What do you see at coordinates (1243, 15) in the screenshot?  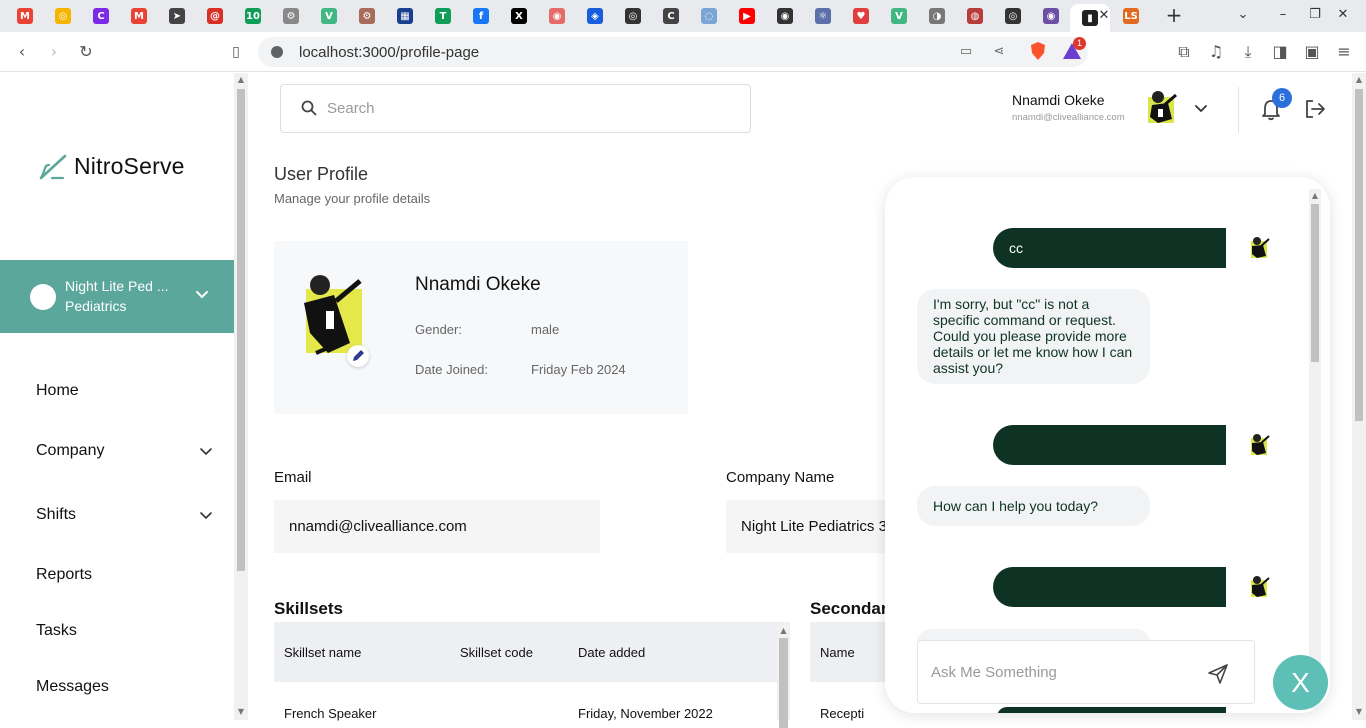 I see `tab-search-chevron-icon: ⌄` at bounding box center [1243, 15].